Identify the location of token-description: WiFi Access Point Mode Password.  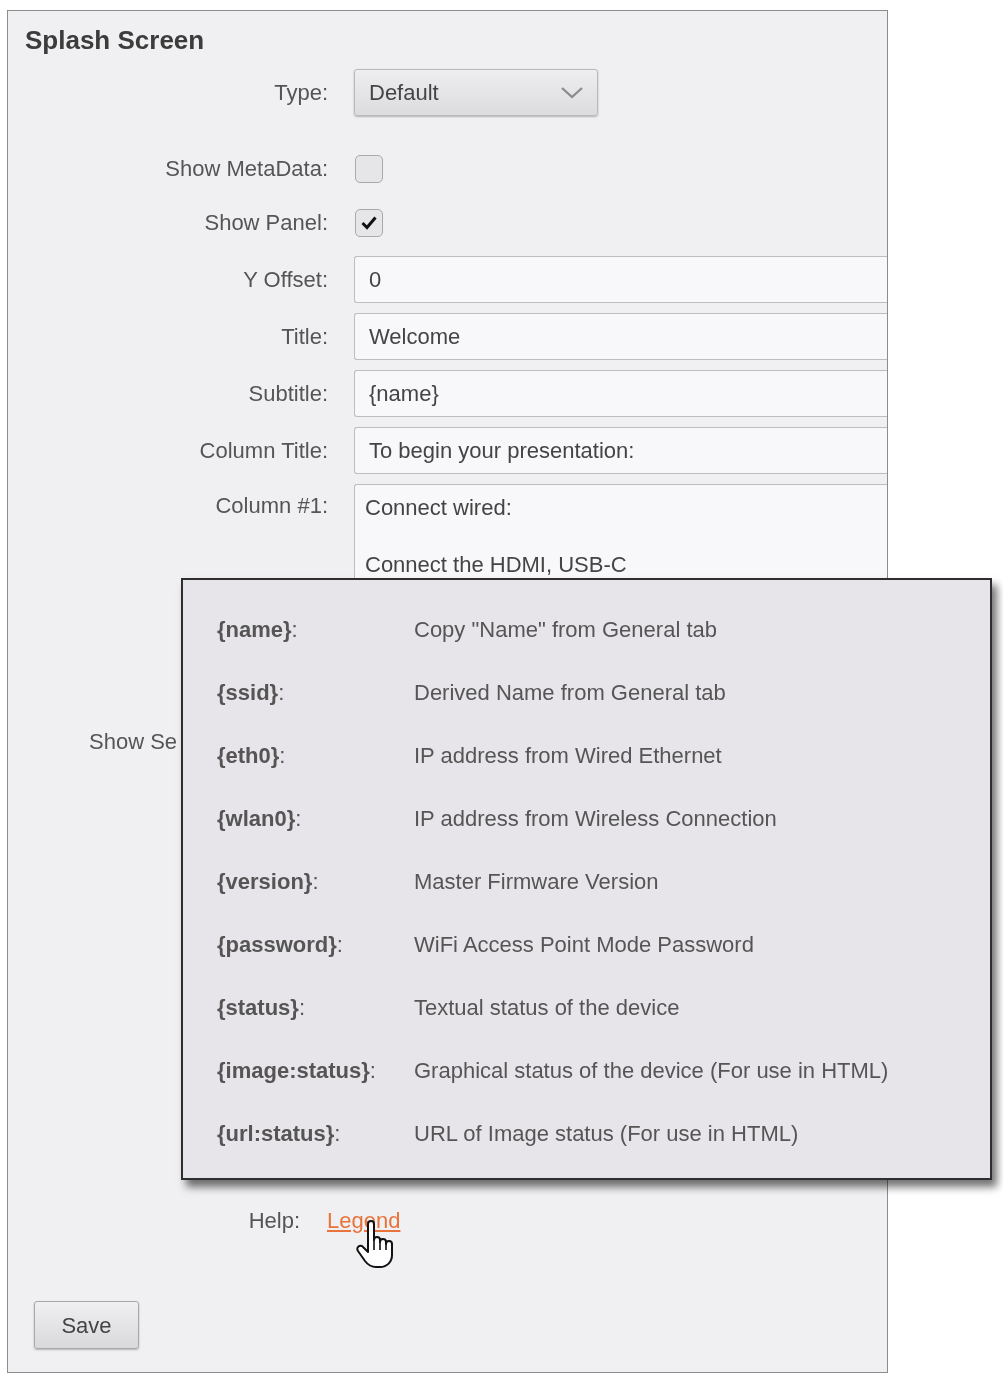
(584, 944).